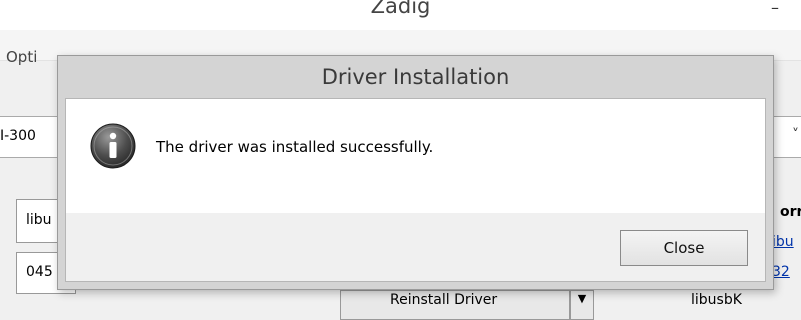 This screenshot has width=801, height=320. I want to click on reinstall-dropdown-arrow: ▼, so click(582, 305).